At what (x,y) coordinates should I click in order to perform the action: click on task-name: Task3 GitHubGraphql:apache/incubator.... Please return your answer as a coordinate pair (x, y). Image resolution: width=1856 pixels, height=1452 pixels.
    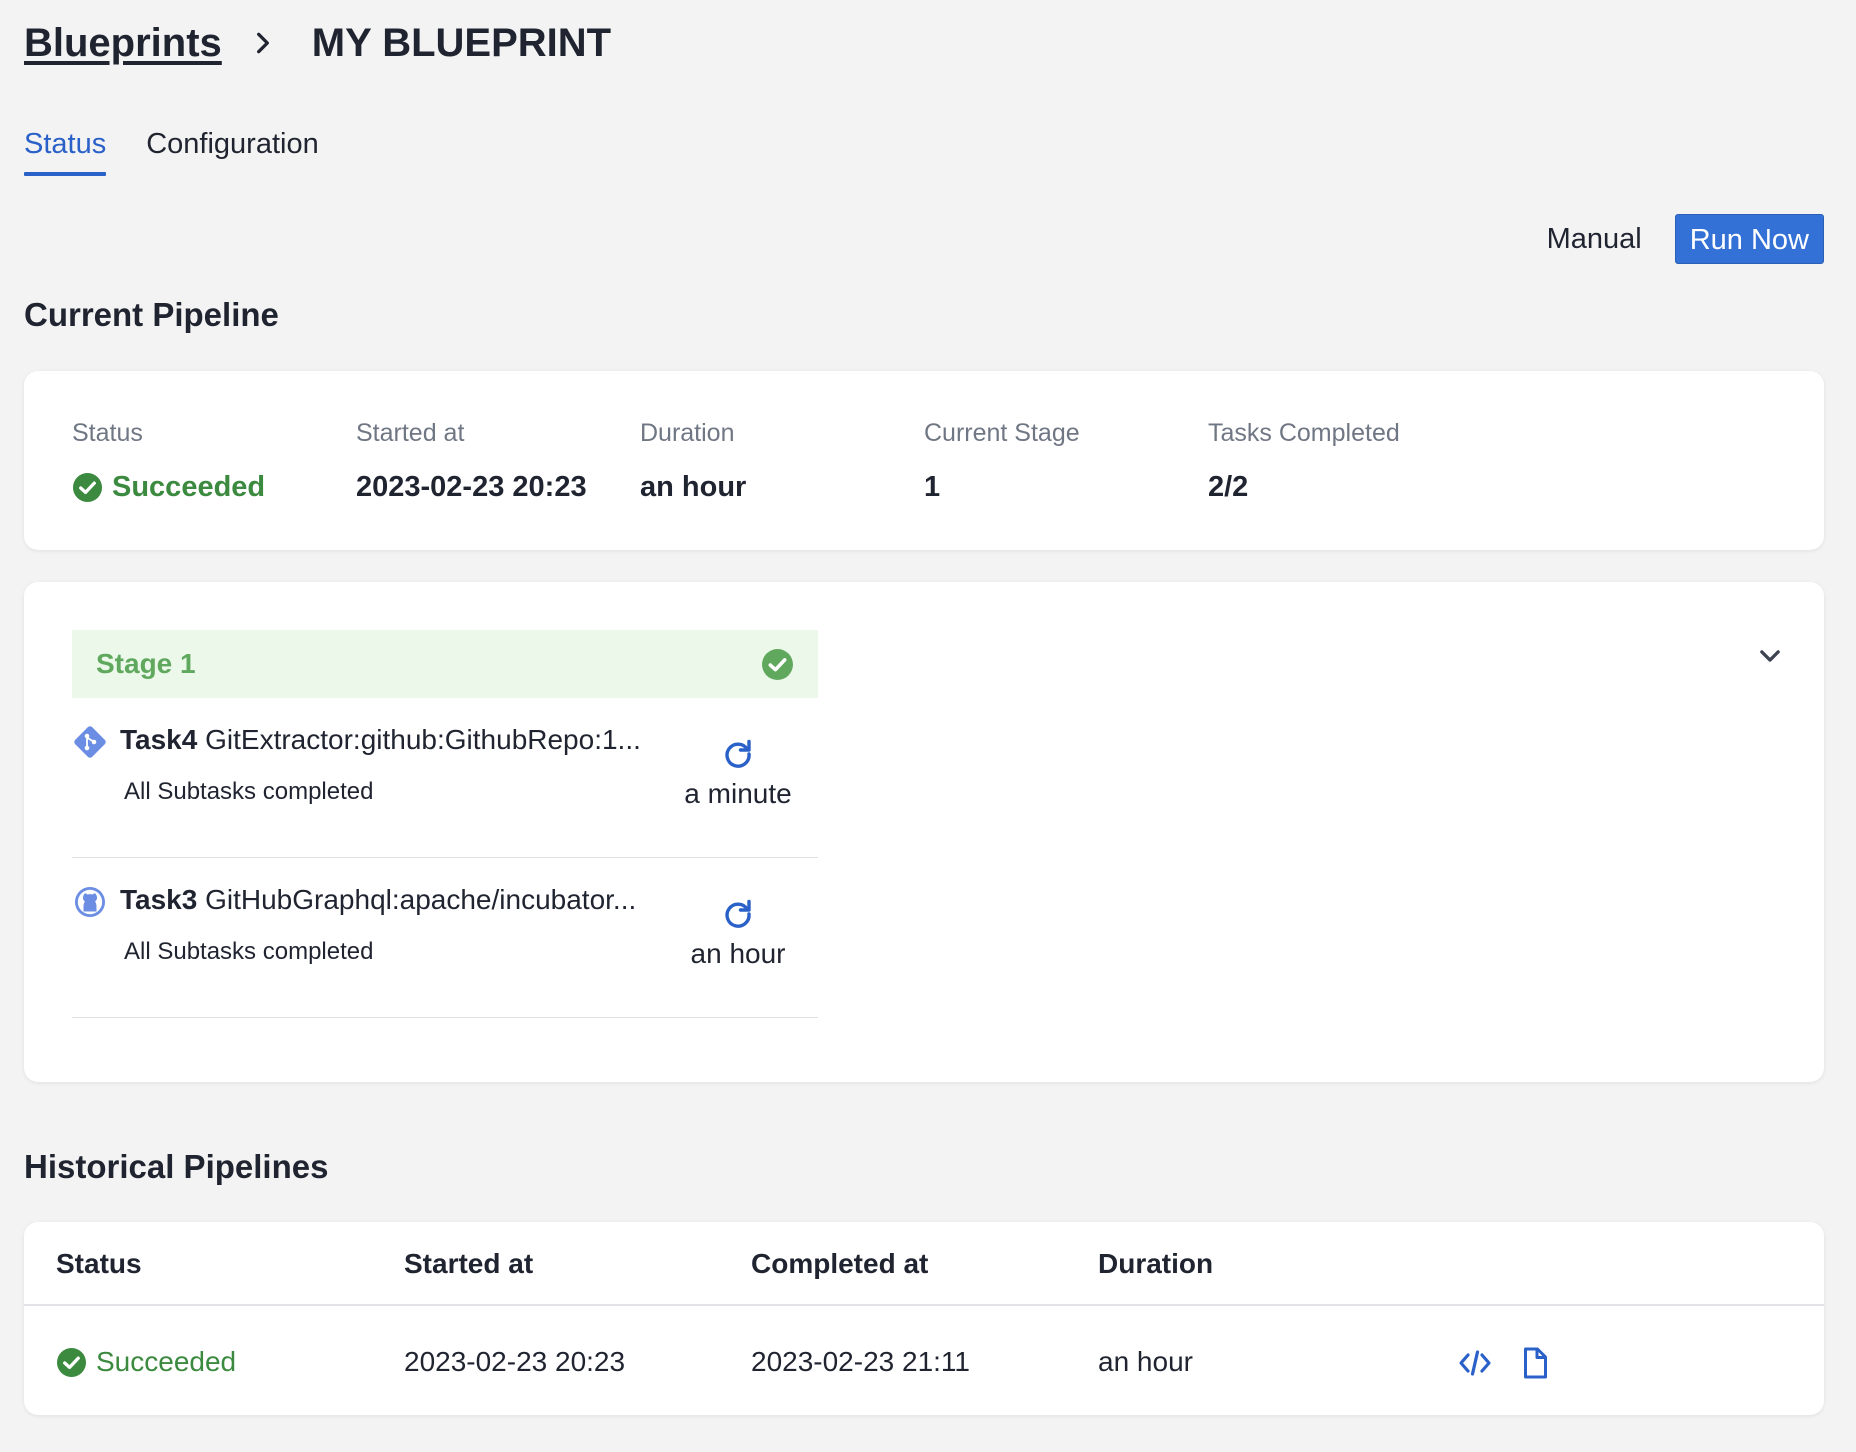
    Looking at the image, I should click on (400, 902).